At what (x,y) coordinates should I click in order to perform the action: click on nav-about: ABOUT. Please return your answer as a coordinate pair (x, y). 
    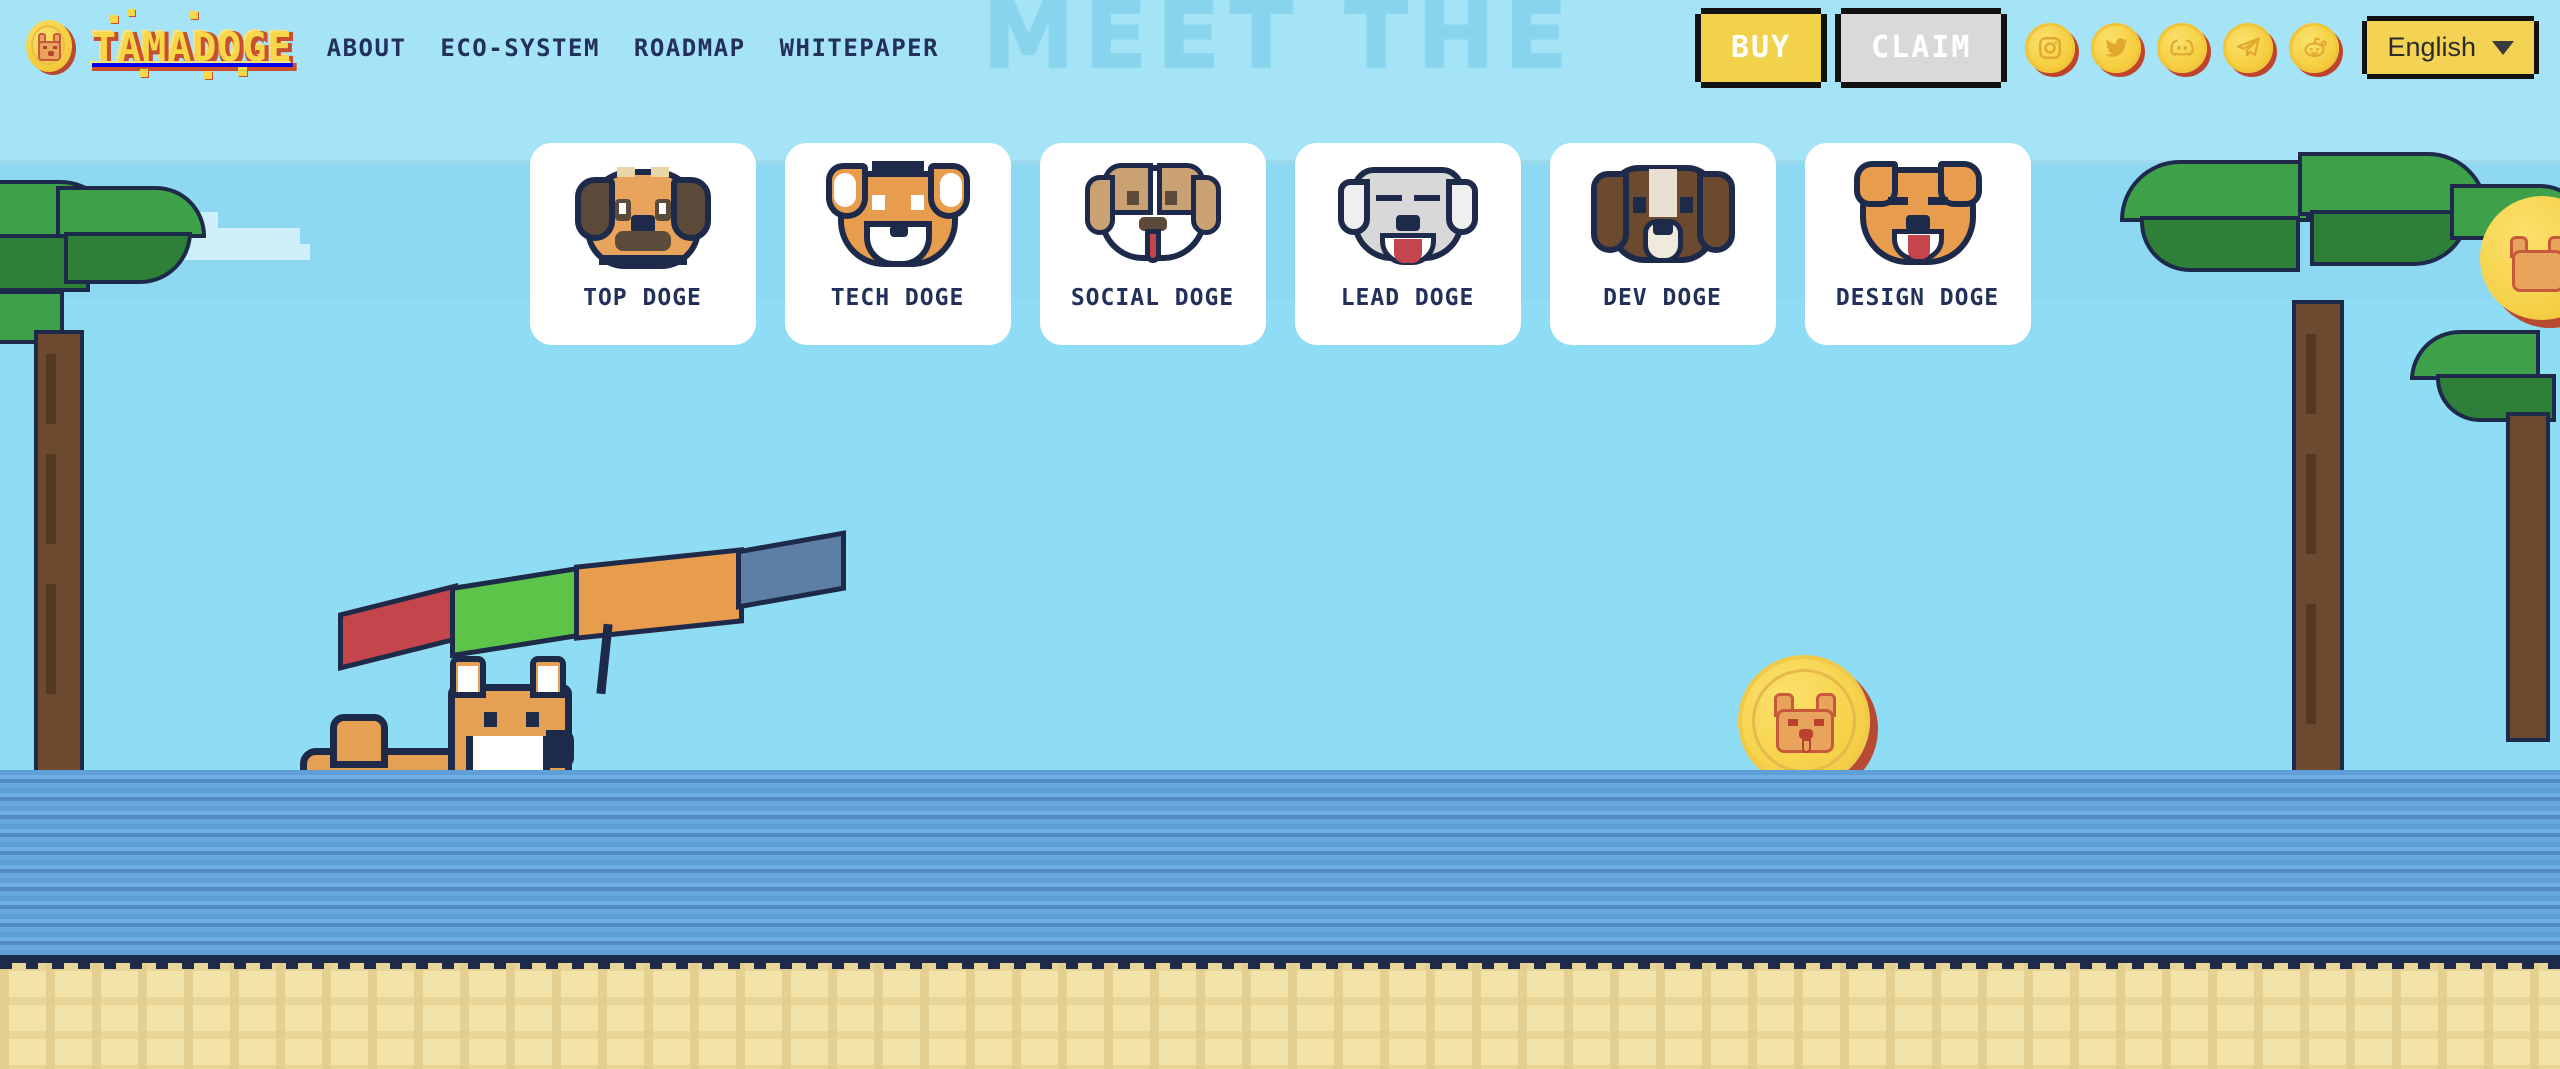
    Looking at the image, I should click on (367, 48).